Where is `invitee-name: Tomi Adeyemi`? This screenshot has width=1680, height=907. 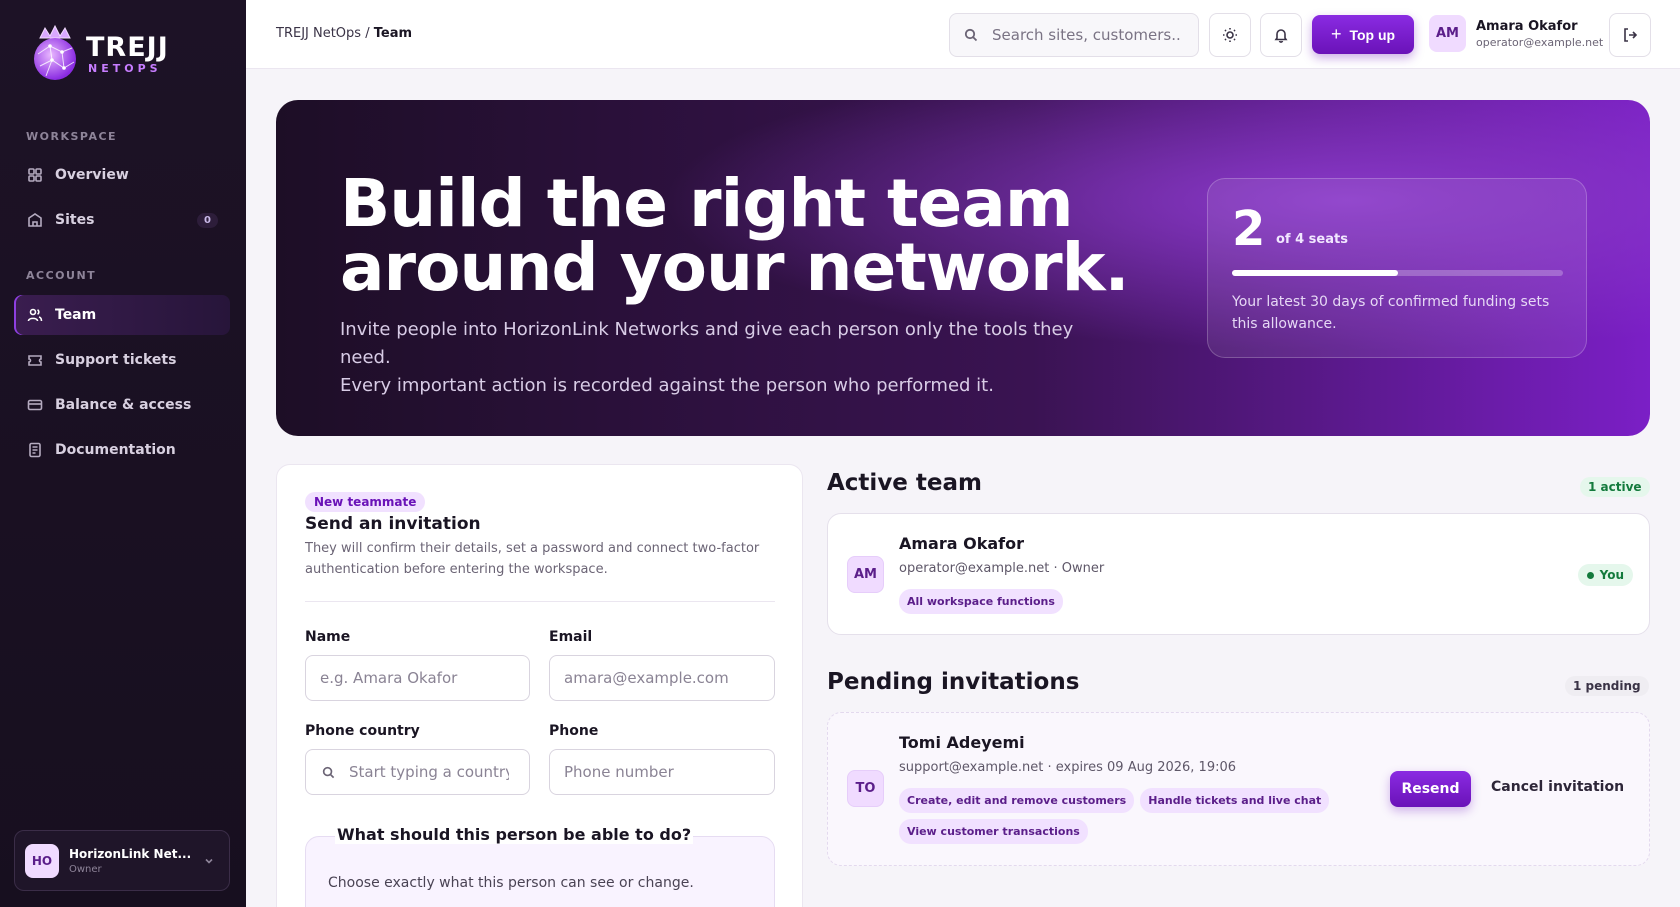
invitee-name: Tomi Adeyemi is located at coordinates (962, 742).